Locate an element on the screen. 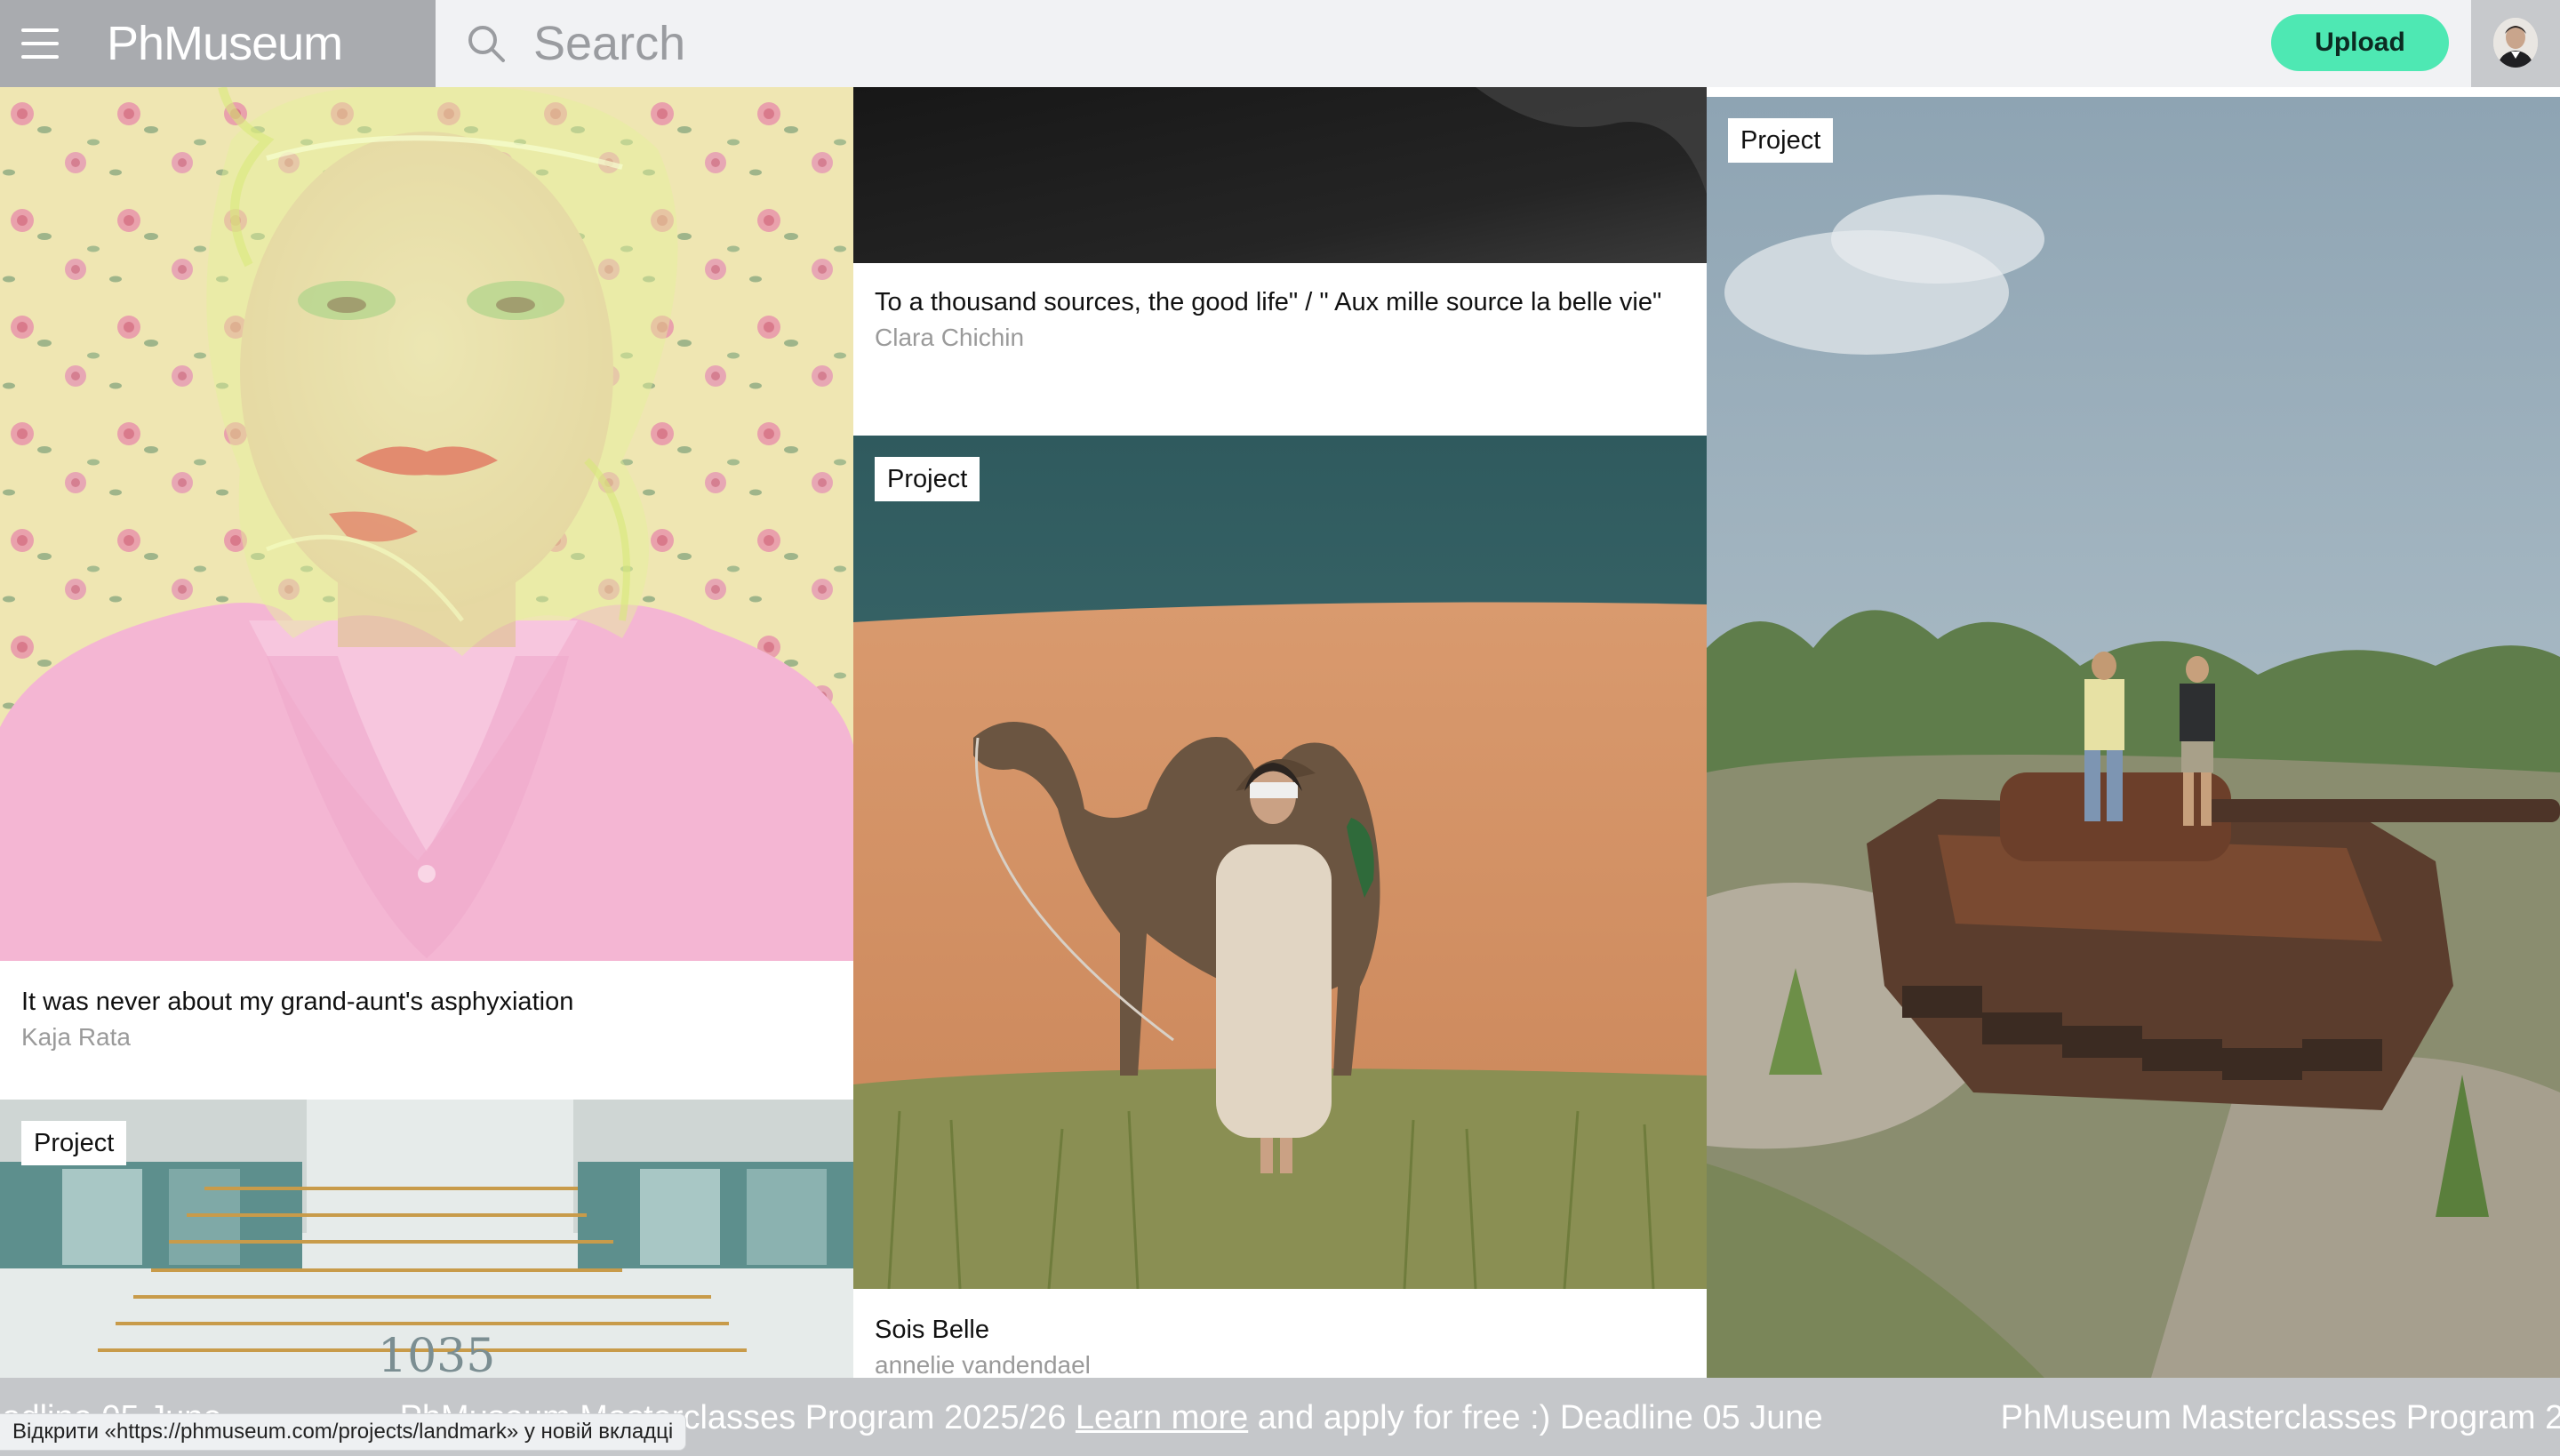 The image size is (2560, 1456). search-icon is located at coordinates (486, 44).